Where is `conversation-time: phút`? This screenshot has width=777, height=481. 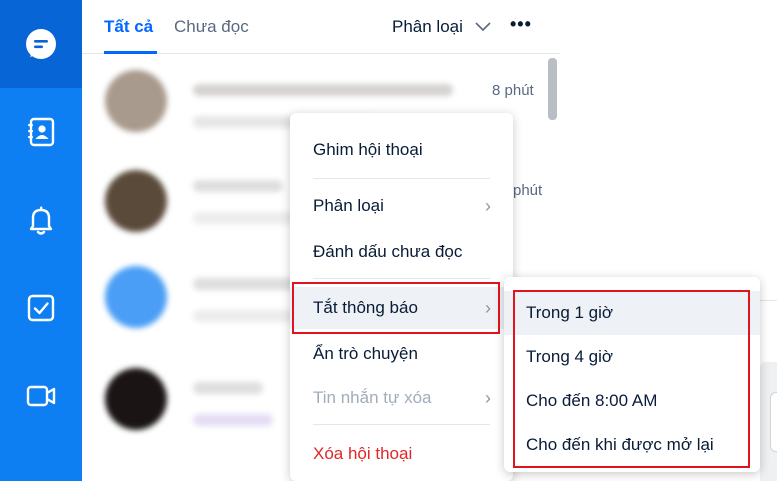
conversation-time: phút is located at coordinates (528, 190).